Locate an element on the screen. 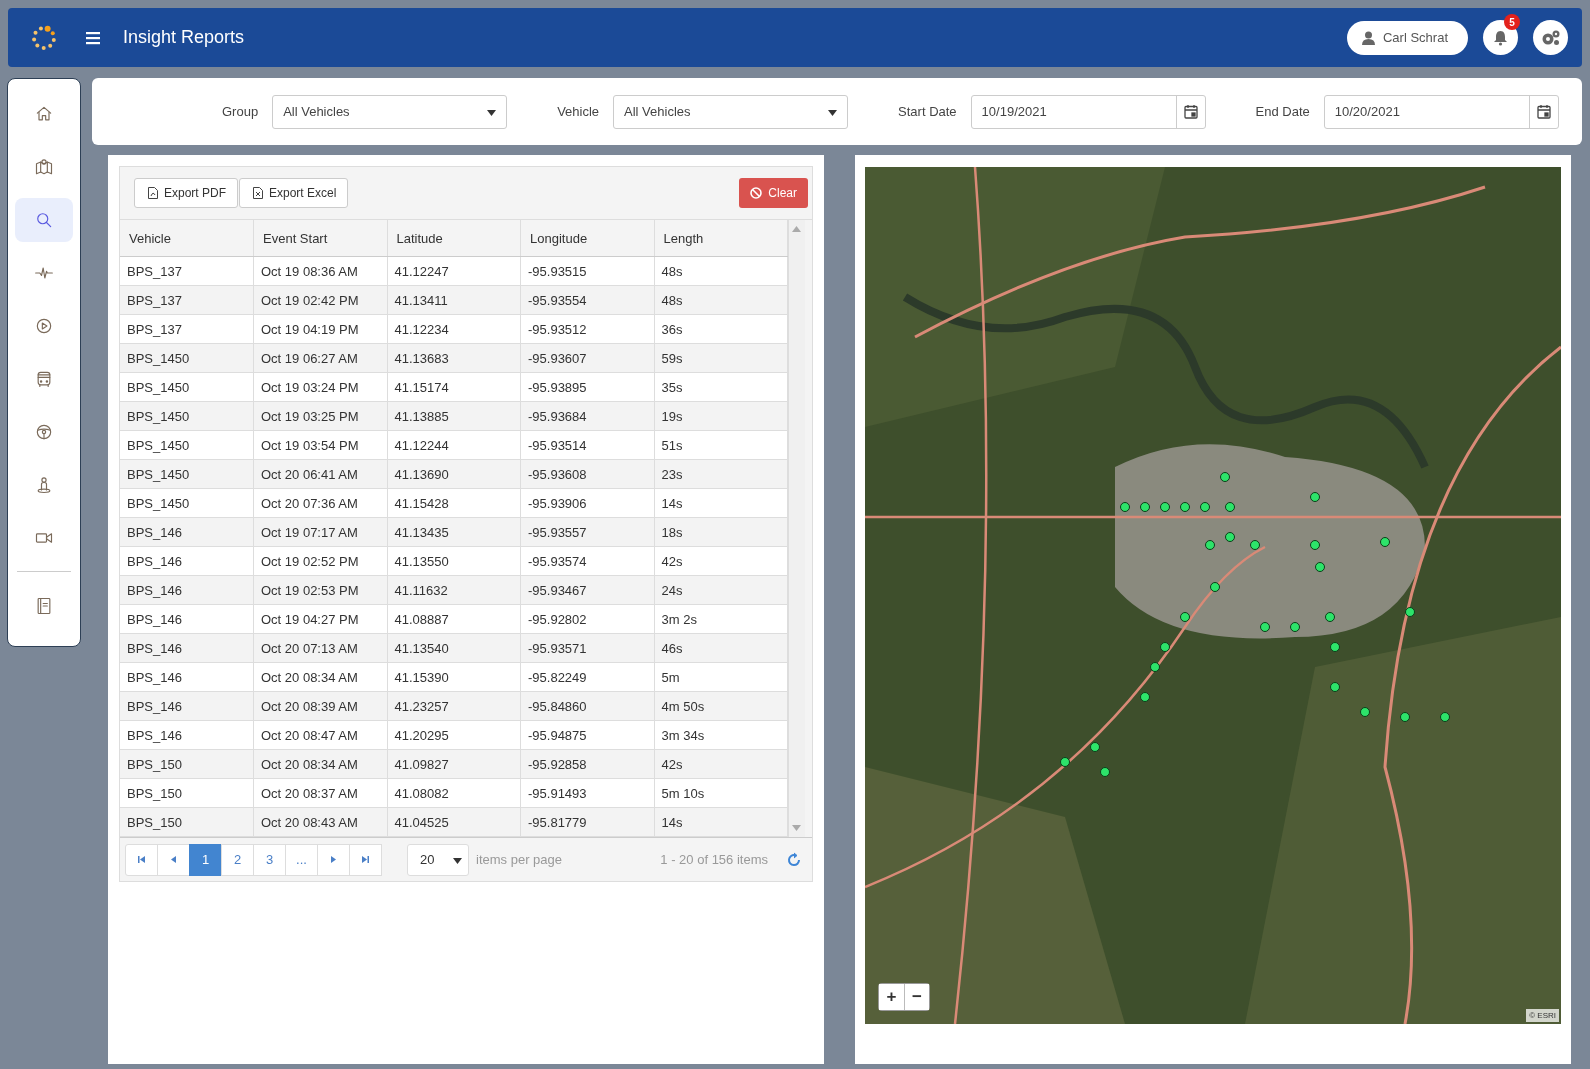  export-excel-button: Export Excel is located at coordinates (294, 193).